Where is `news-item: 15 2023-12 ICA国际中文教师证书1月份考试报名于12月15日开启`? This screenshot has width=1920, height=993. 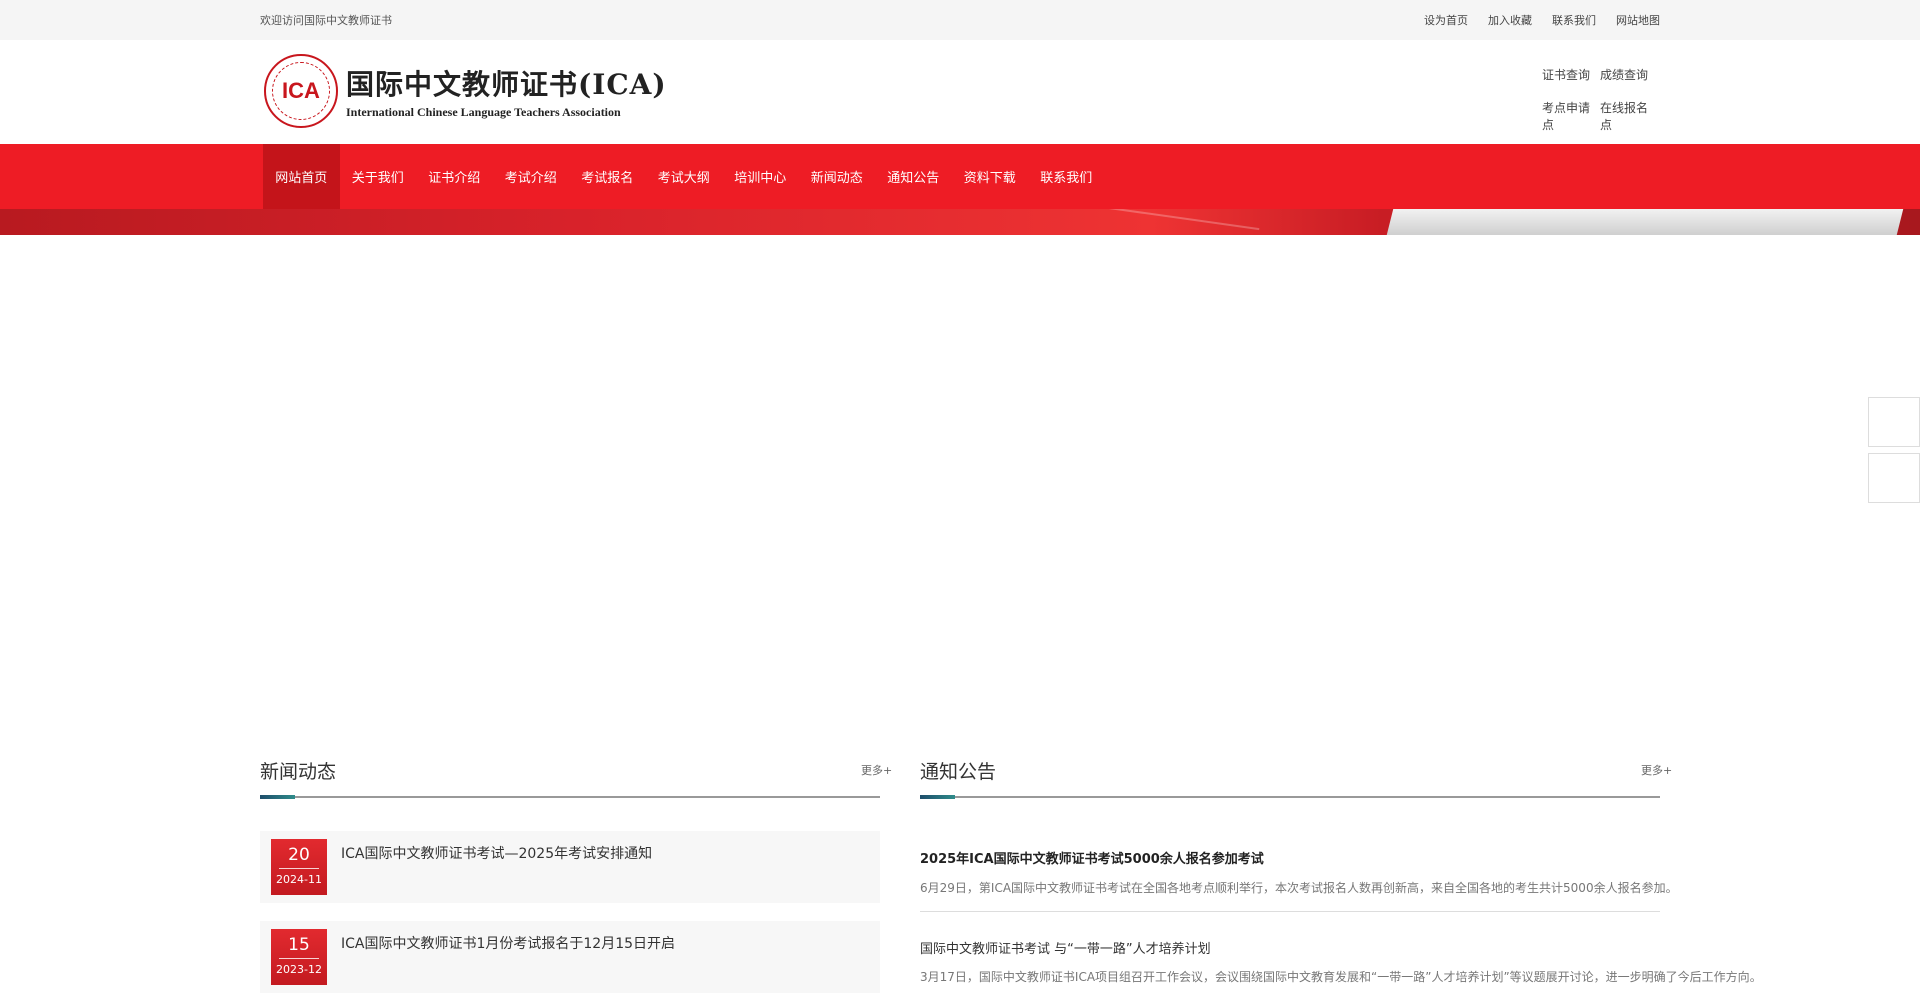
news-item: 15 2023-12 ICA国际中文教师证书1月份考试报名于12月15日开启 is located at coordinates (570, 957).